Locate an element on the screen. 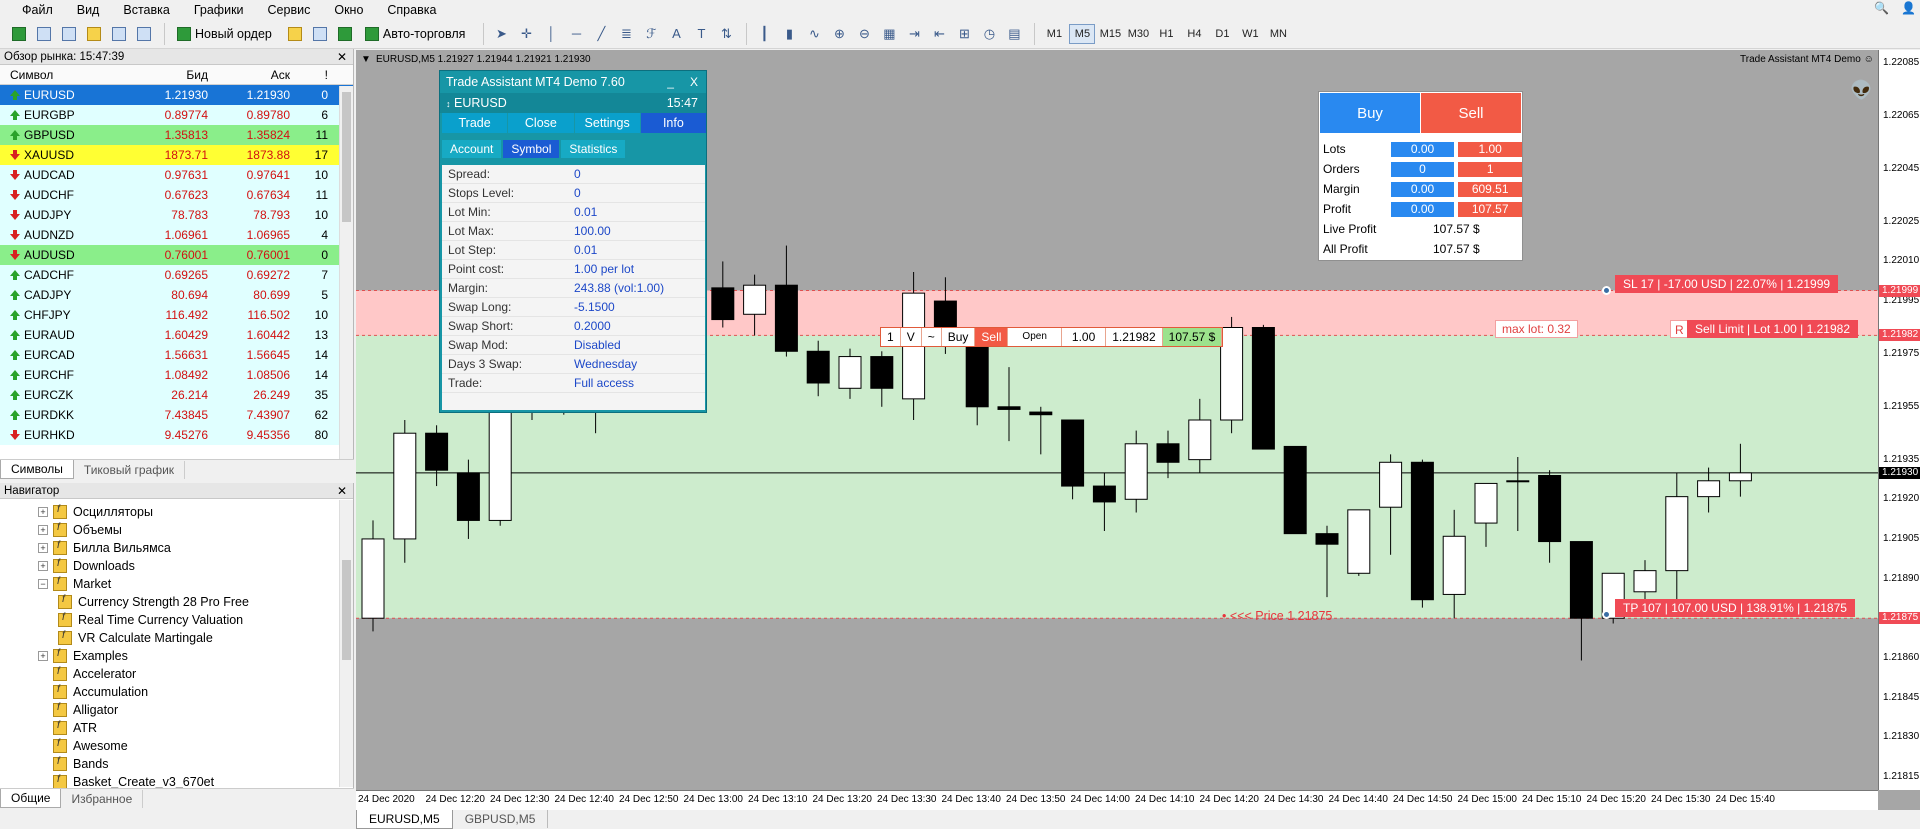 The height and width of the screenshot is (829, 1920). chart-tab: GBPUSD,M5 is located at coordinates (501, 819).